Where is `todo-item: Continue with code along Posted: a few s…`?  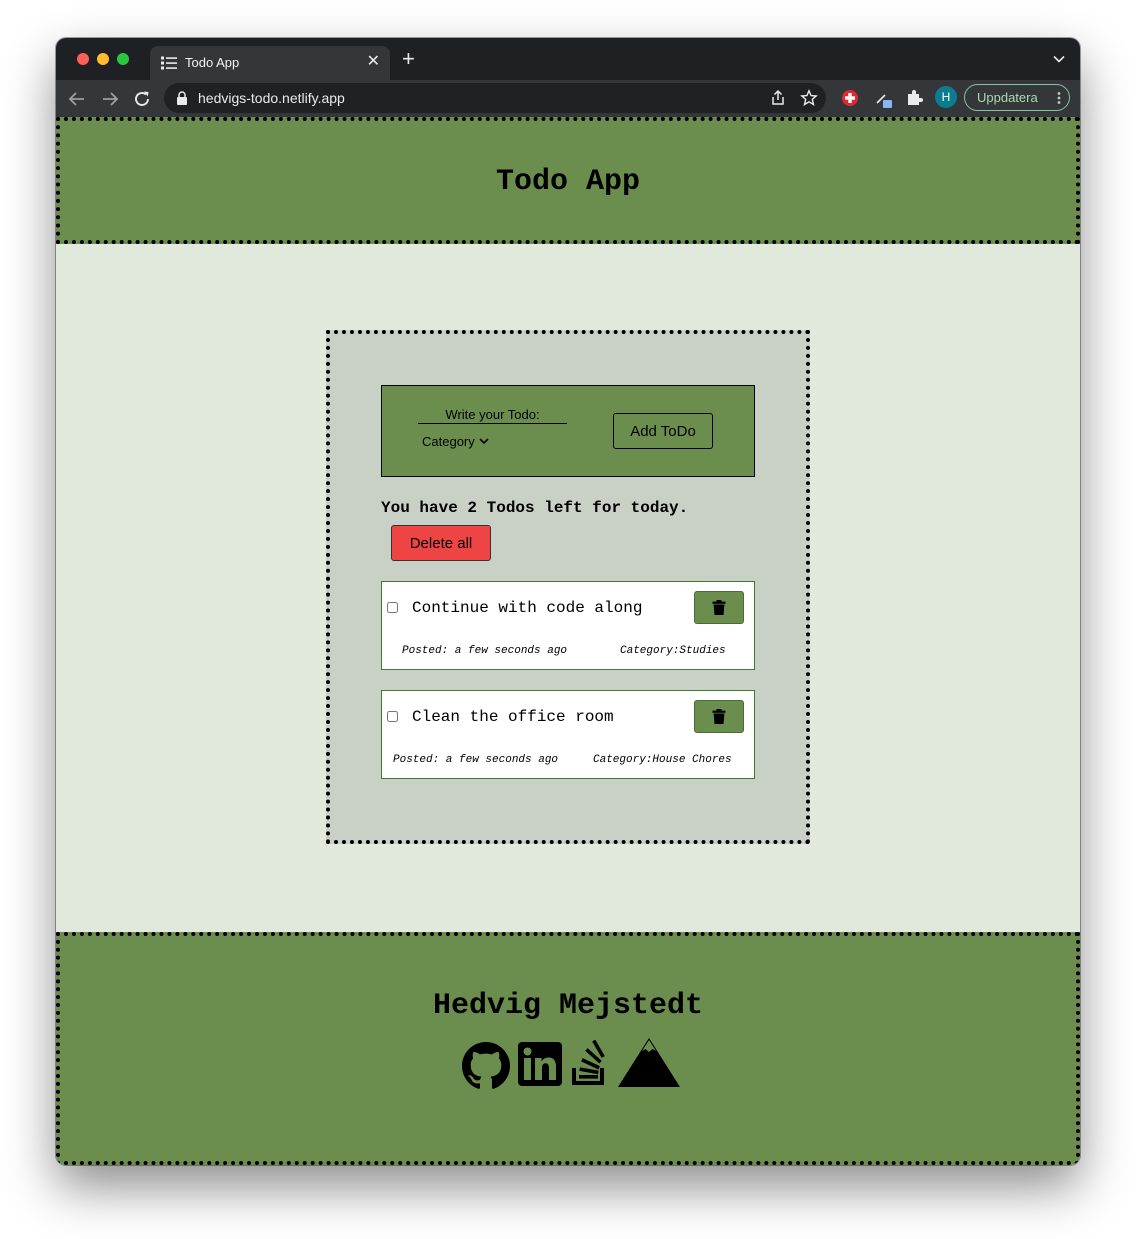 todo-item: Continue with code along Posted: a few s… is located at coordinates (568, 625).